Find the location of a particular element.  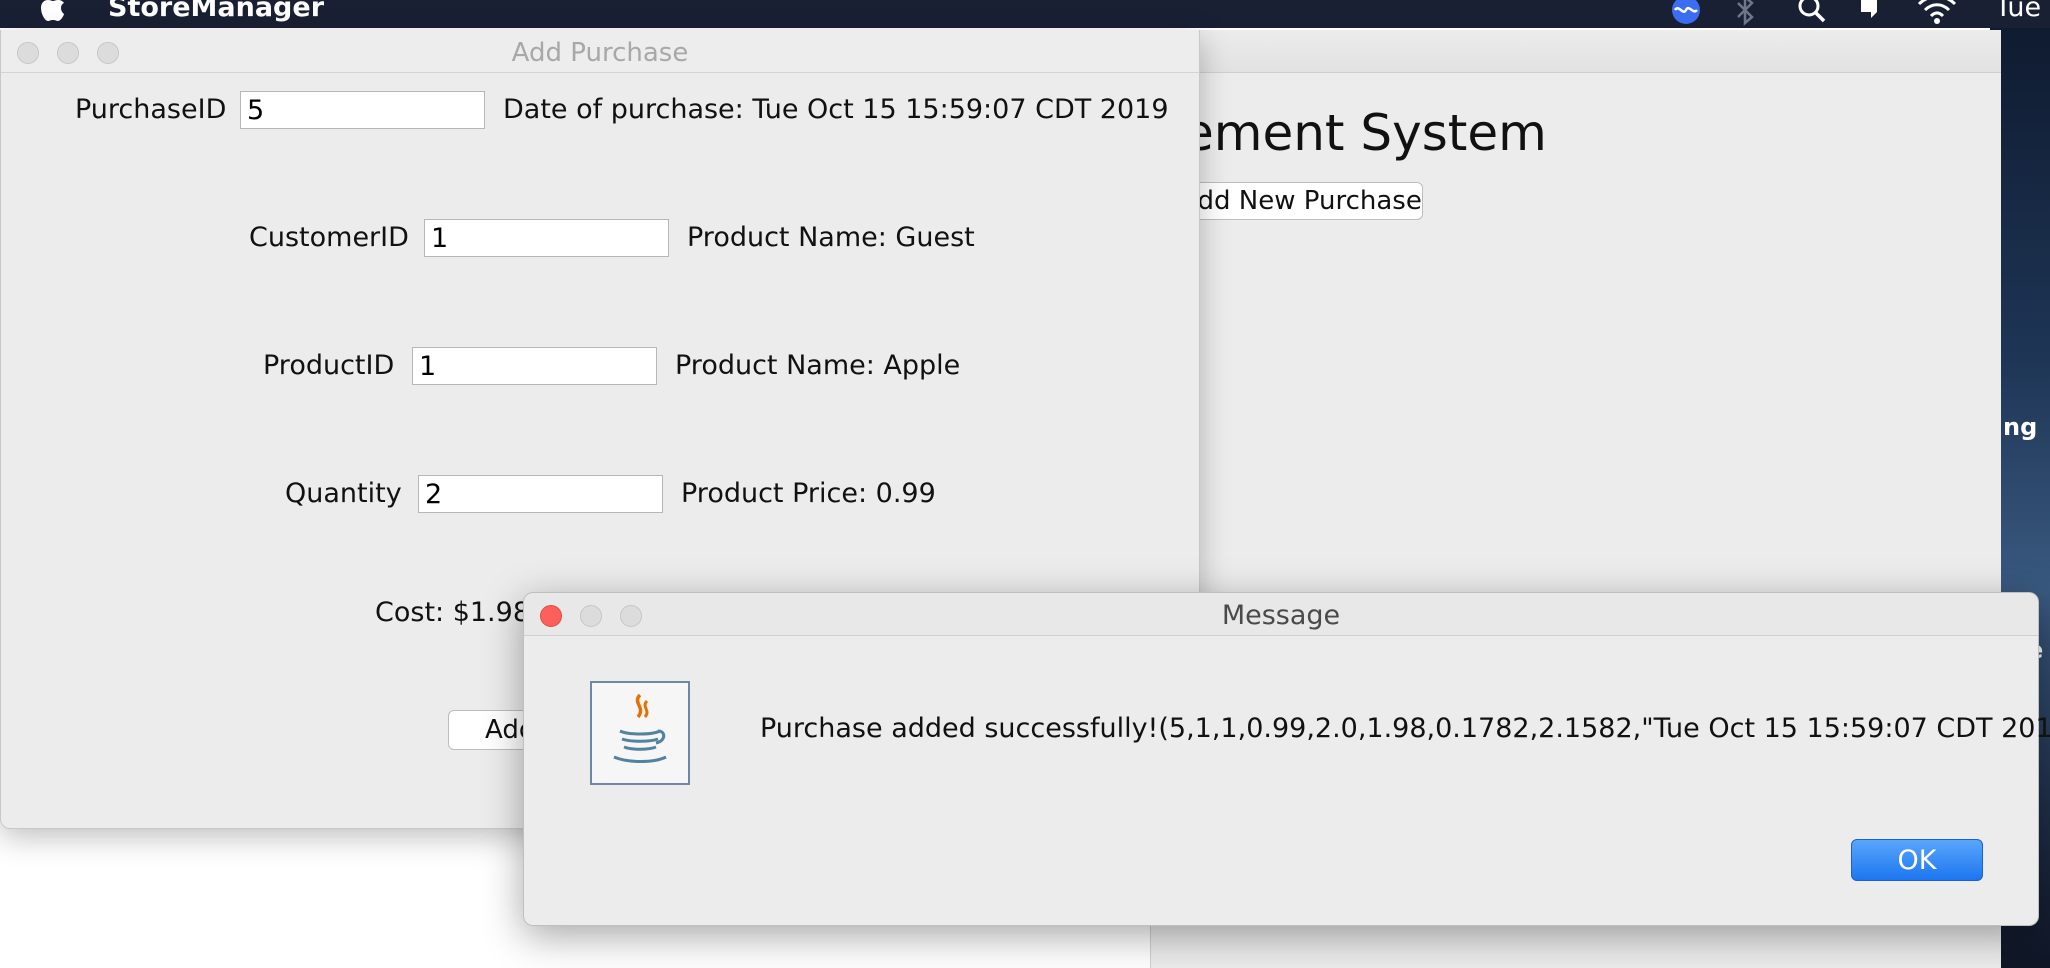

ok-button: OK is located at coordinates (1917, 860).